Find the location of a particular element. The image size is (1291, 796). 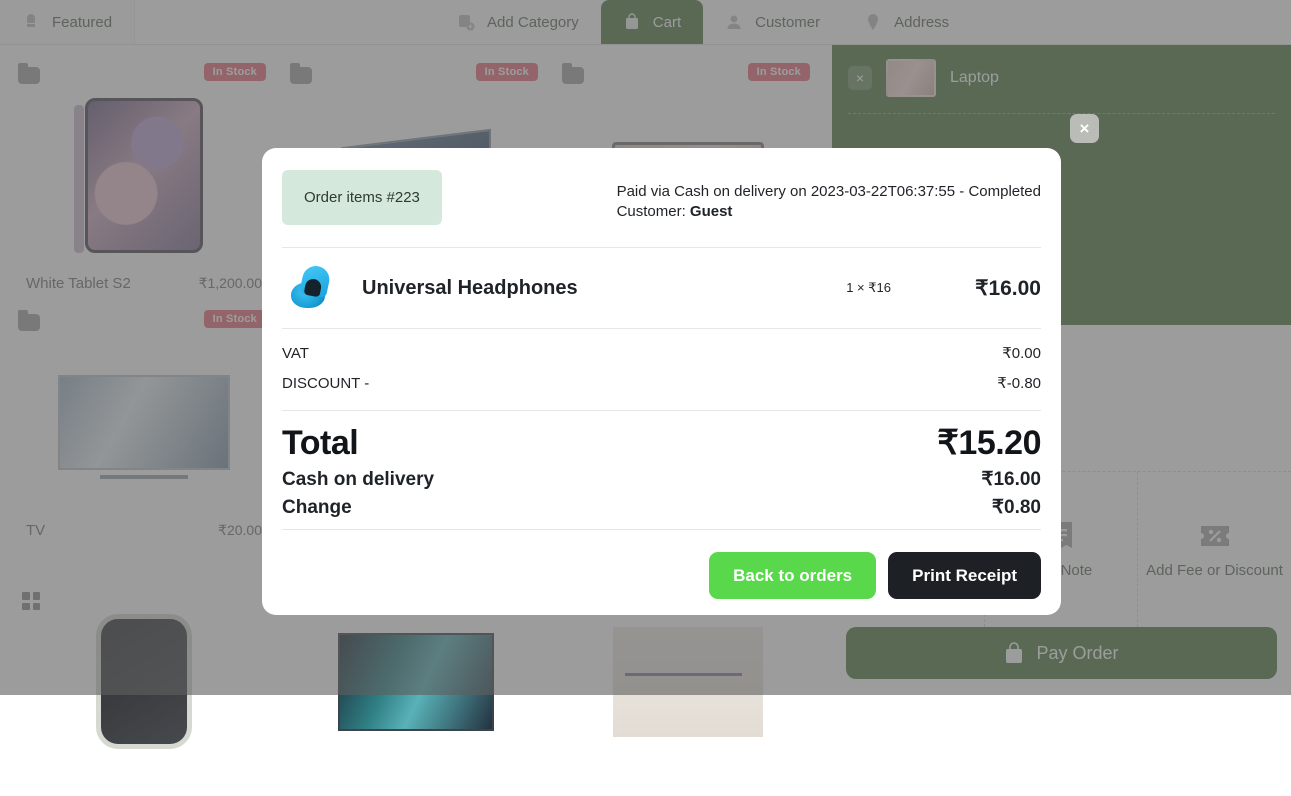

headphones-case-icon is located at coordinates (311, 288).